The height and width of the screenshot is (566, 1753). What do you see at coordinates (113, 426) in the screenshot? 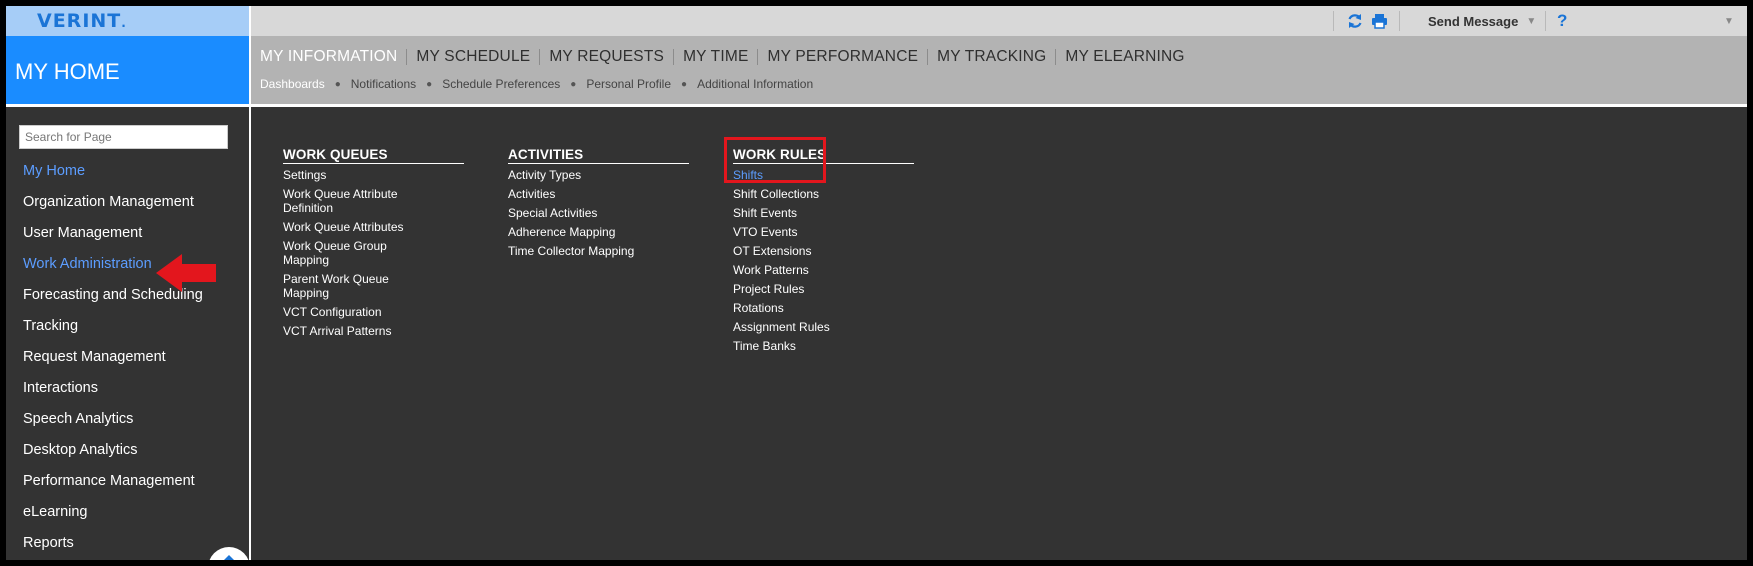
I see `sidebar-item-speech-analytics: Speech Analytics` at bounding box center [113, 426].